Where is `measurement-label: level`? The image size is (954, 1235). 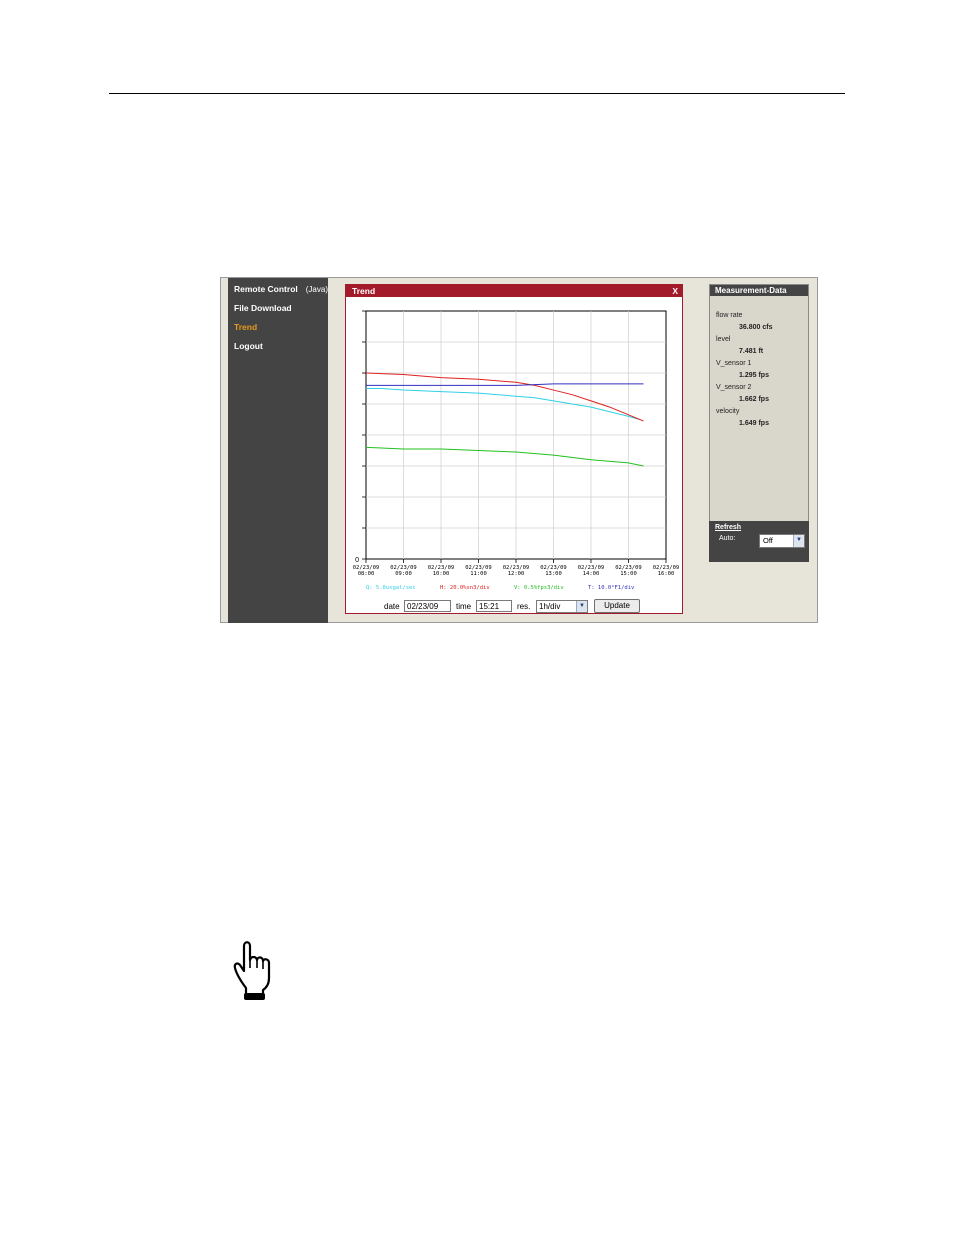
measurement-label: level is located at coordinates (723, 339).